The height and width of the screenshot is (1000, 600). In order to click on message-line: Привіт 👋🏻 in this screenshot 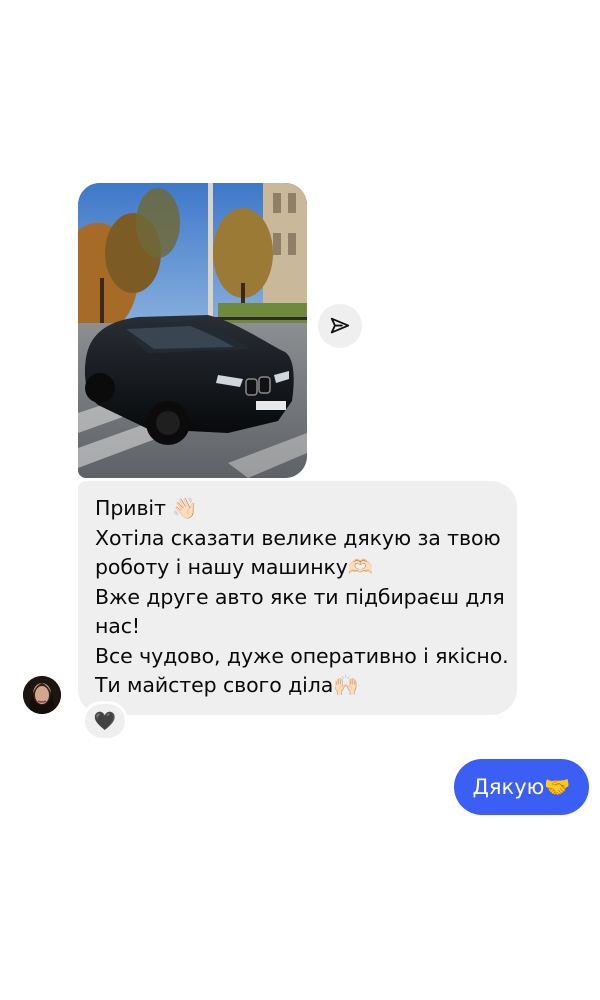, I will do `click(146, 508)`.